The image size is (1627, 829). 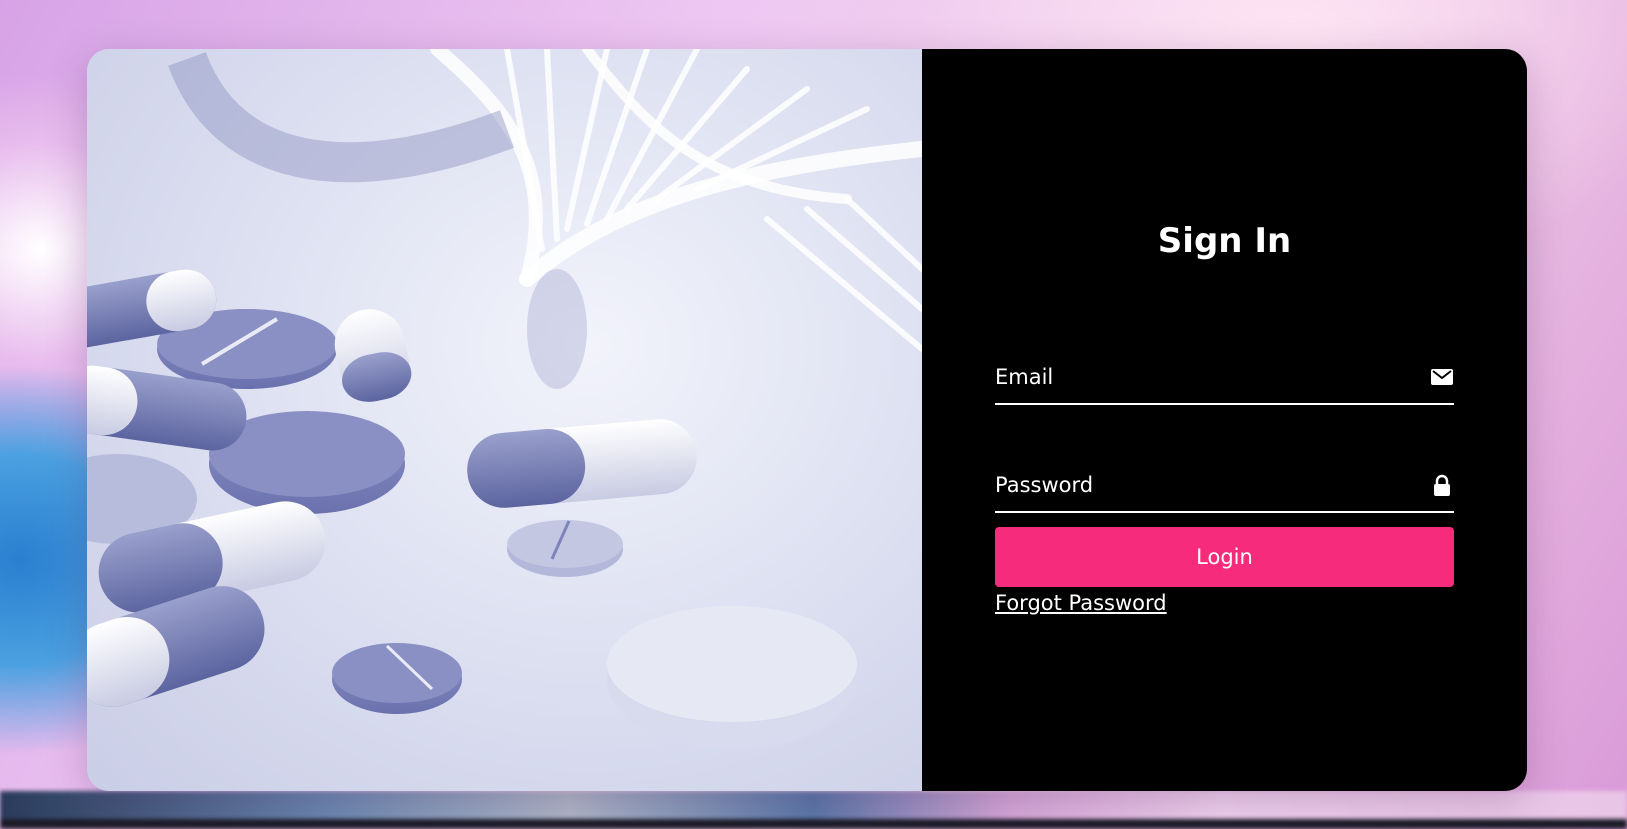 What do you see at coordinates (1081, 603) in the screenshot?
I see `forgot-password-link: Forgot Password` at bounding box center [1081, 603].